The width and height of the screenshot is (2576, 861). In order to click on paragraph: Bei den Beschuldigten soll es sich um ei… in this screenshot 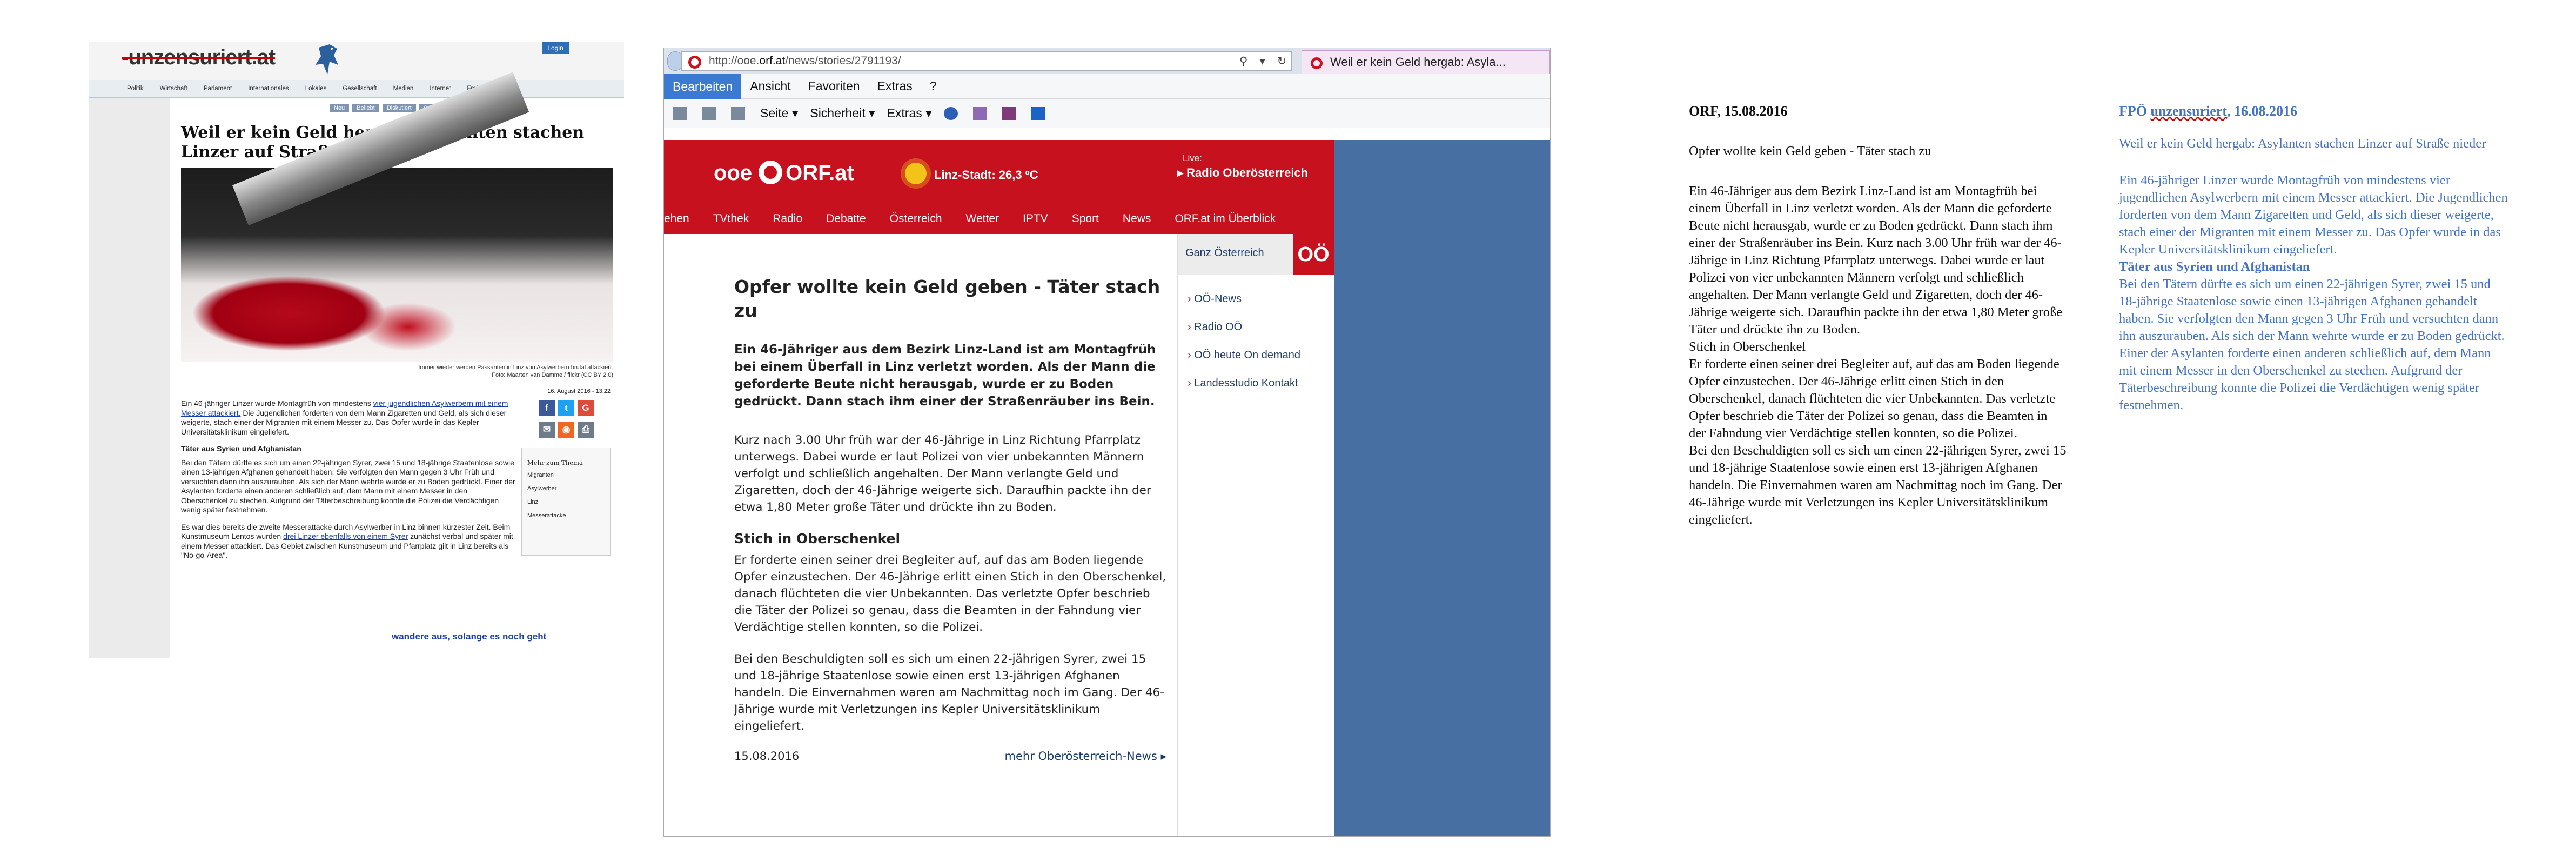, I will do `click(949, 692)`.